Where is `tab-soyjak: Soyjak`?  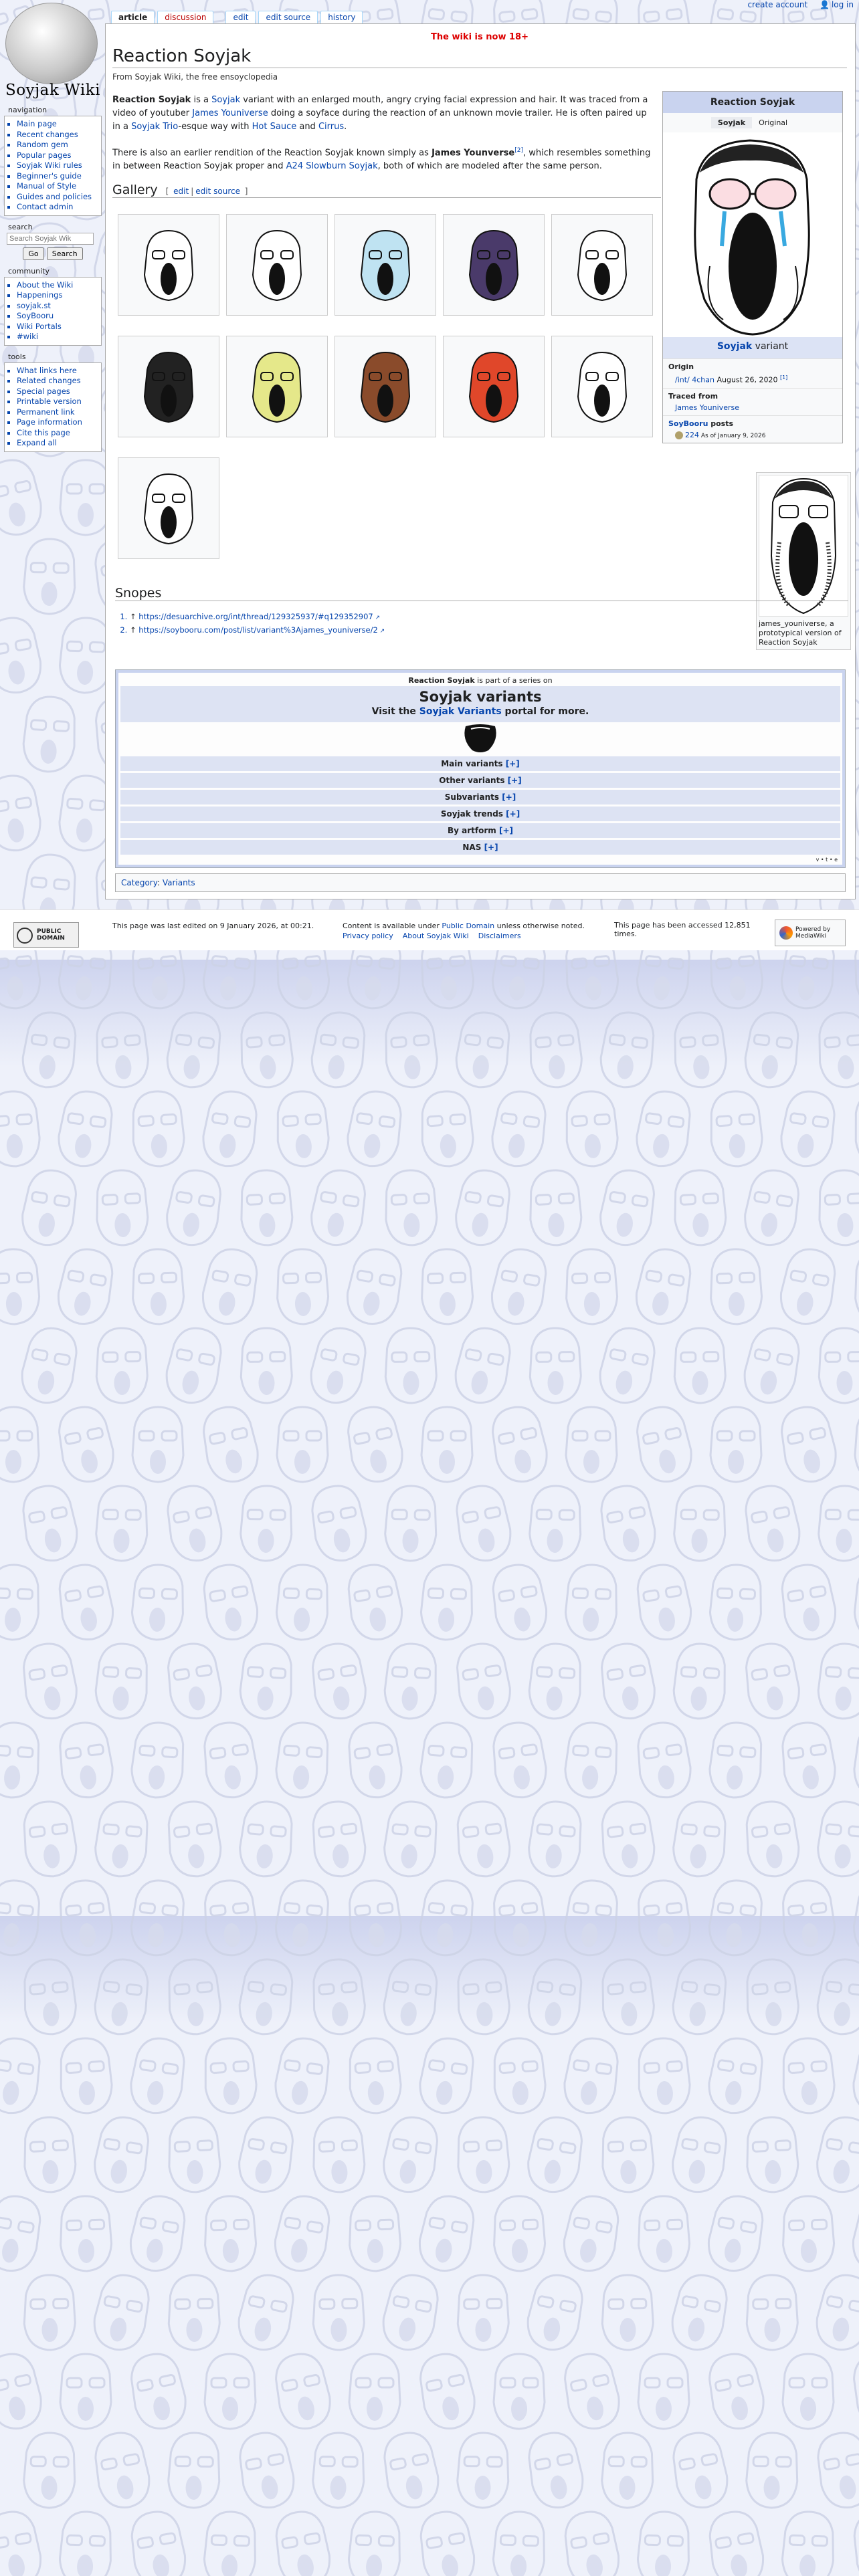
tab-soyjak: Soyjak is located at coordinates (731, 123).